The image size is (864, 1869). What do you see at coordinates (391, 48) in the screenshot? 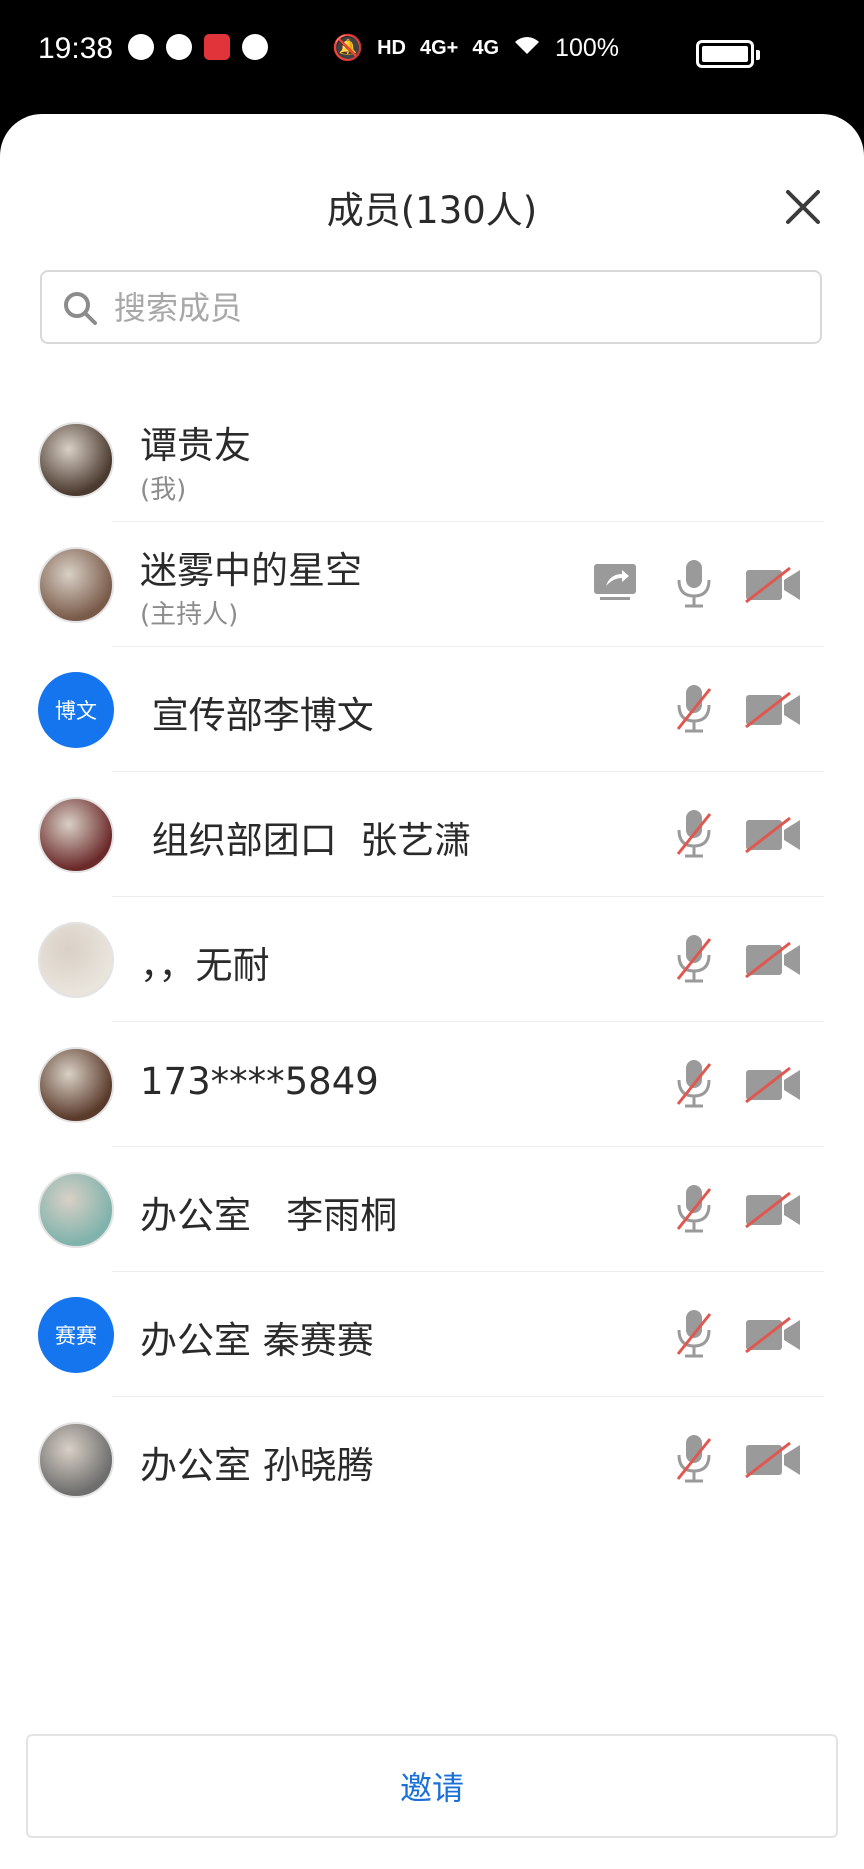
I see `network-hd: HD` at bounding box center [391, 48].